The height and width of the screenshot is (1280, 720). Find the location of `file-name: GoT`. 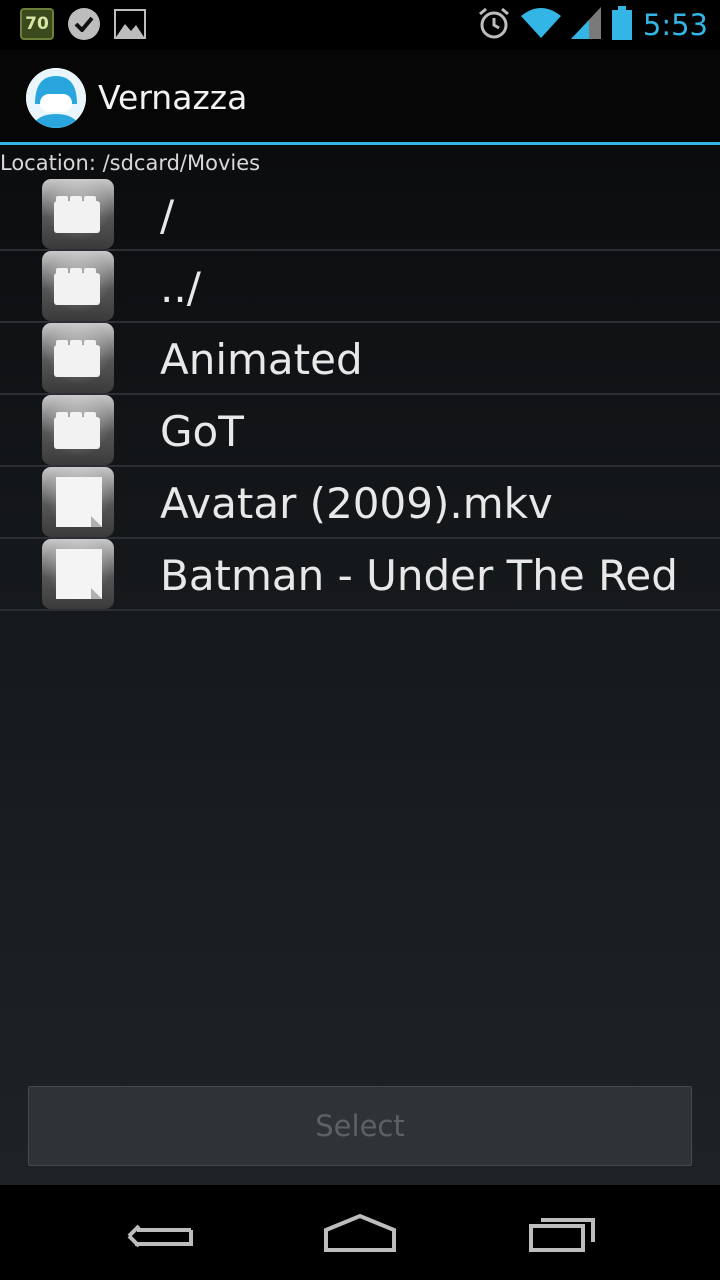

file-name: GoT is located at coordinates (202, 431).